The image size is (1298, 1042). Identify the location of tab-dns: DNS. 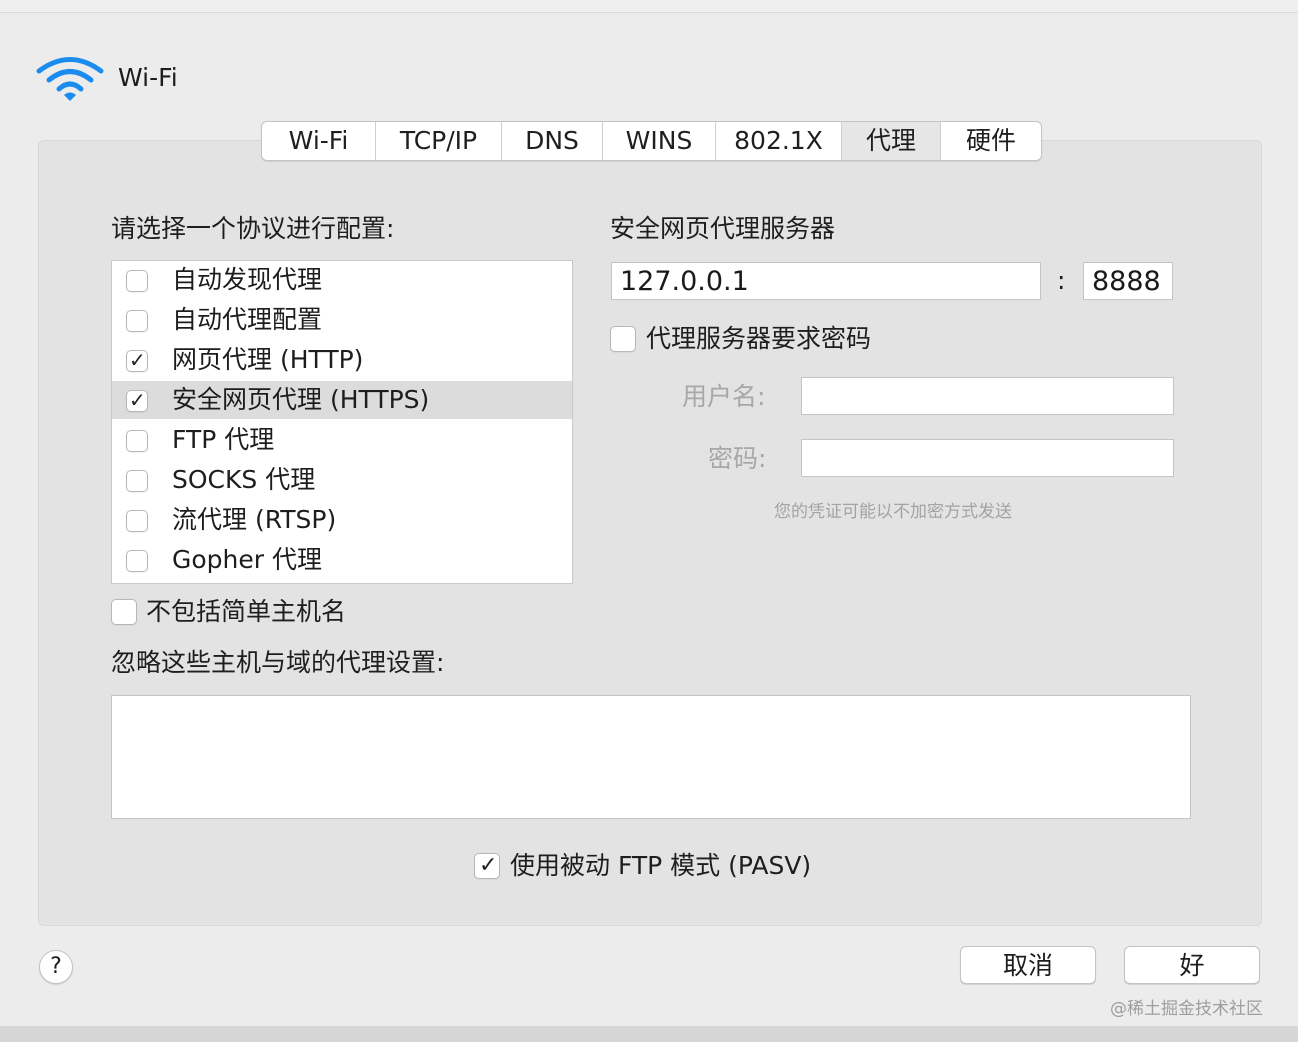
(552, 141).